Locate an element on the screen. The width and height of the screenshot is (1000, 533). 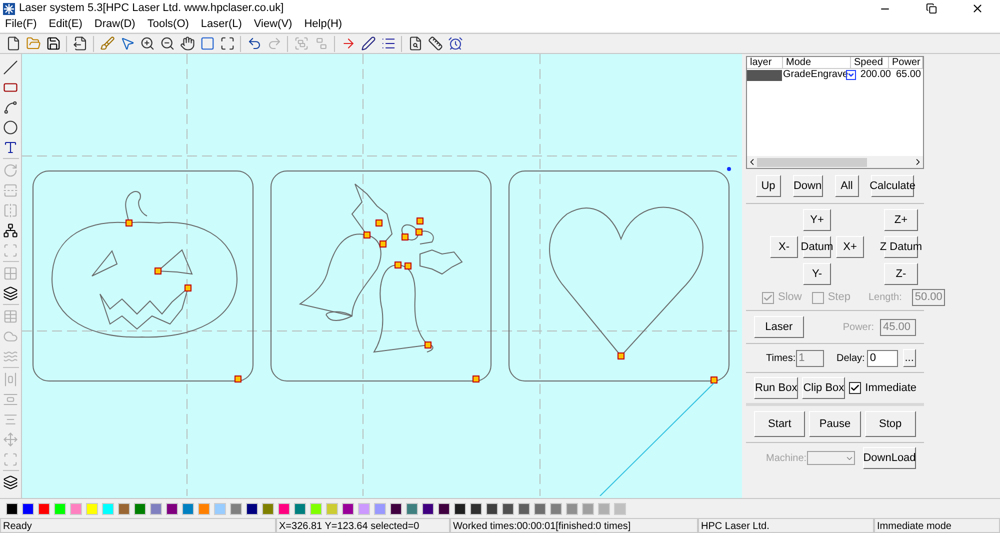
box-button: Run Box is located at coordinates (776, 388).